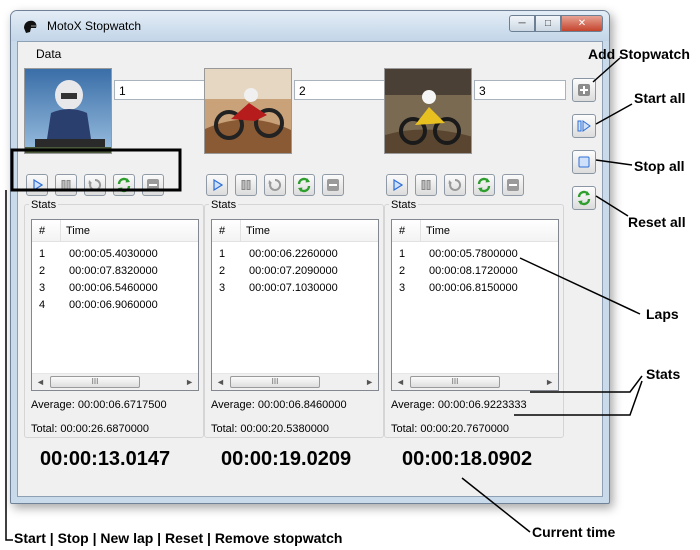 The image size is (700, 550). Describe the element at coordinates (115, 271) in the screenshot. I see `lap-row: 2 00:00:07.8320000` at that location.